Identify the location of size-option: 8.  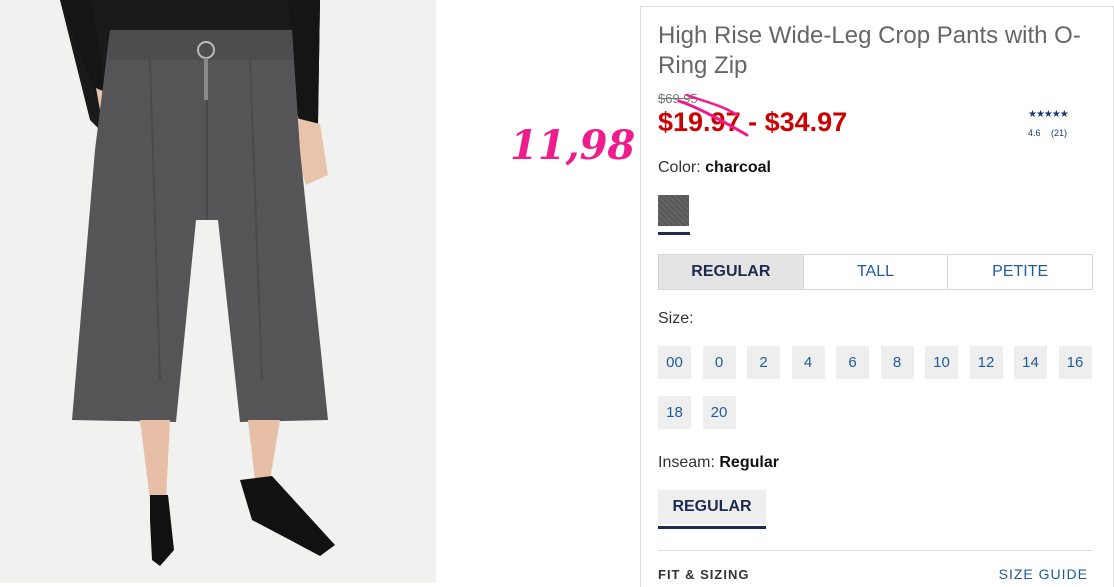
(897, 362).